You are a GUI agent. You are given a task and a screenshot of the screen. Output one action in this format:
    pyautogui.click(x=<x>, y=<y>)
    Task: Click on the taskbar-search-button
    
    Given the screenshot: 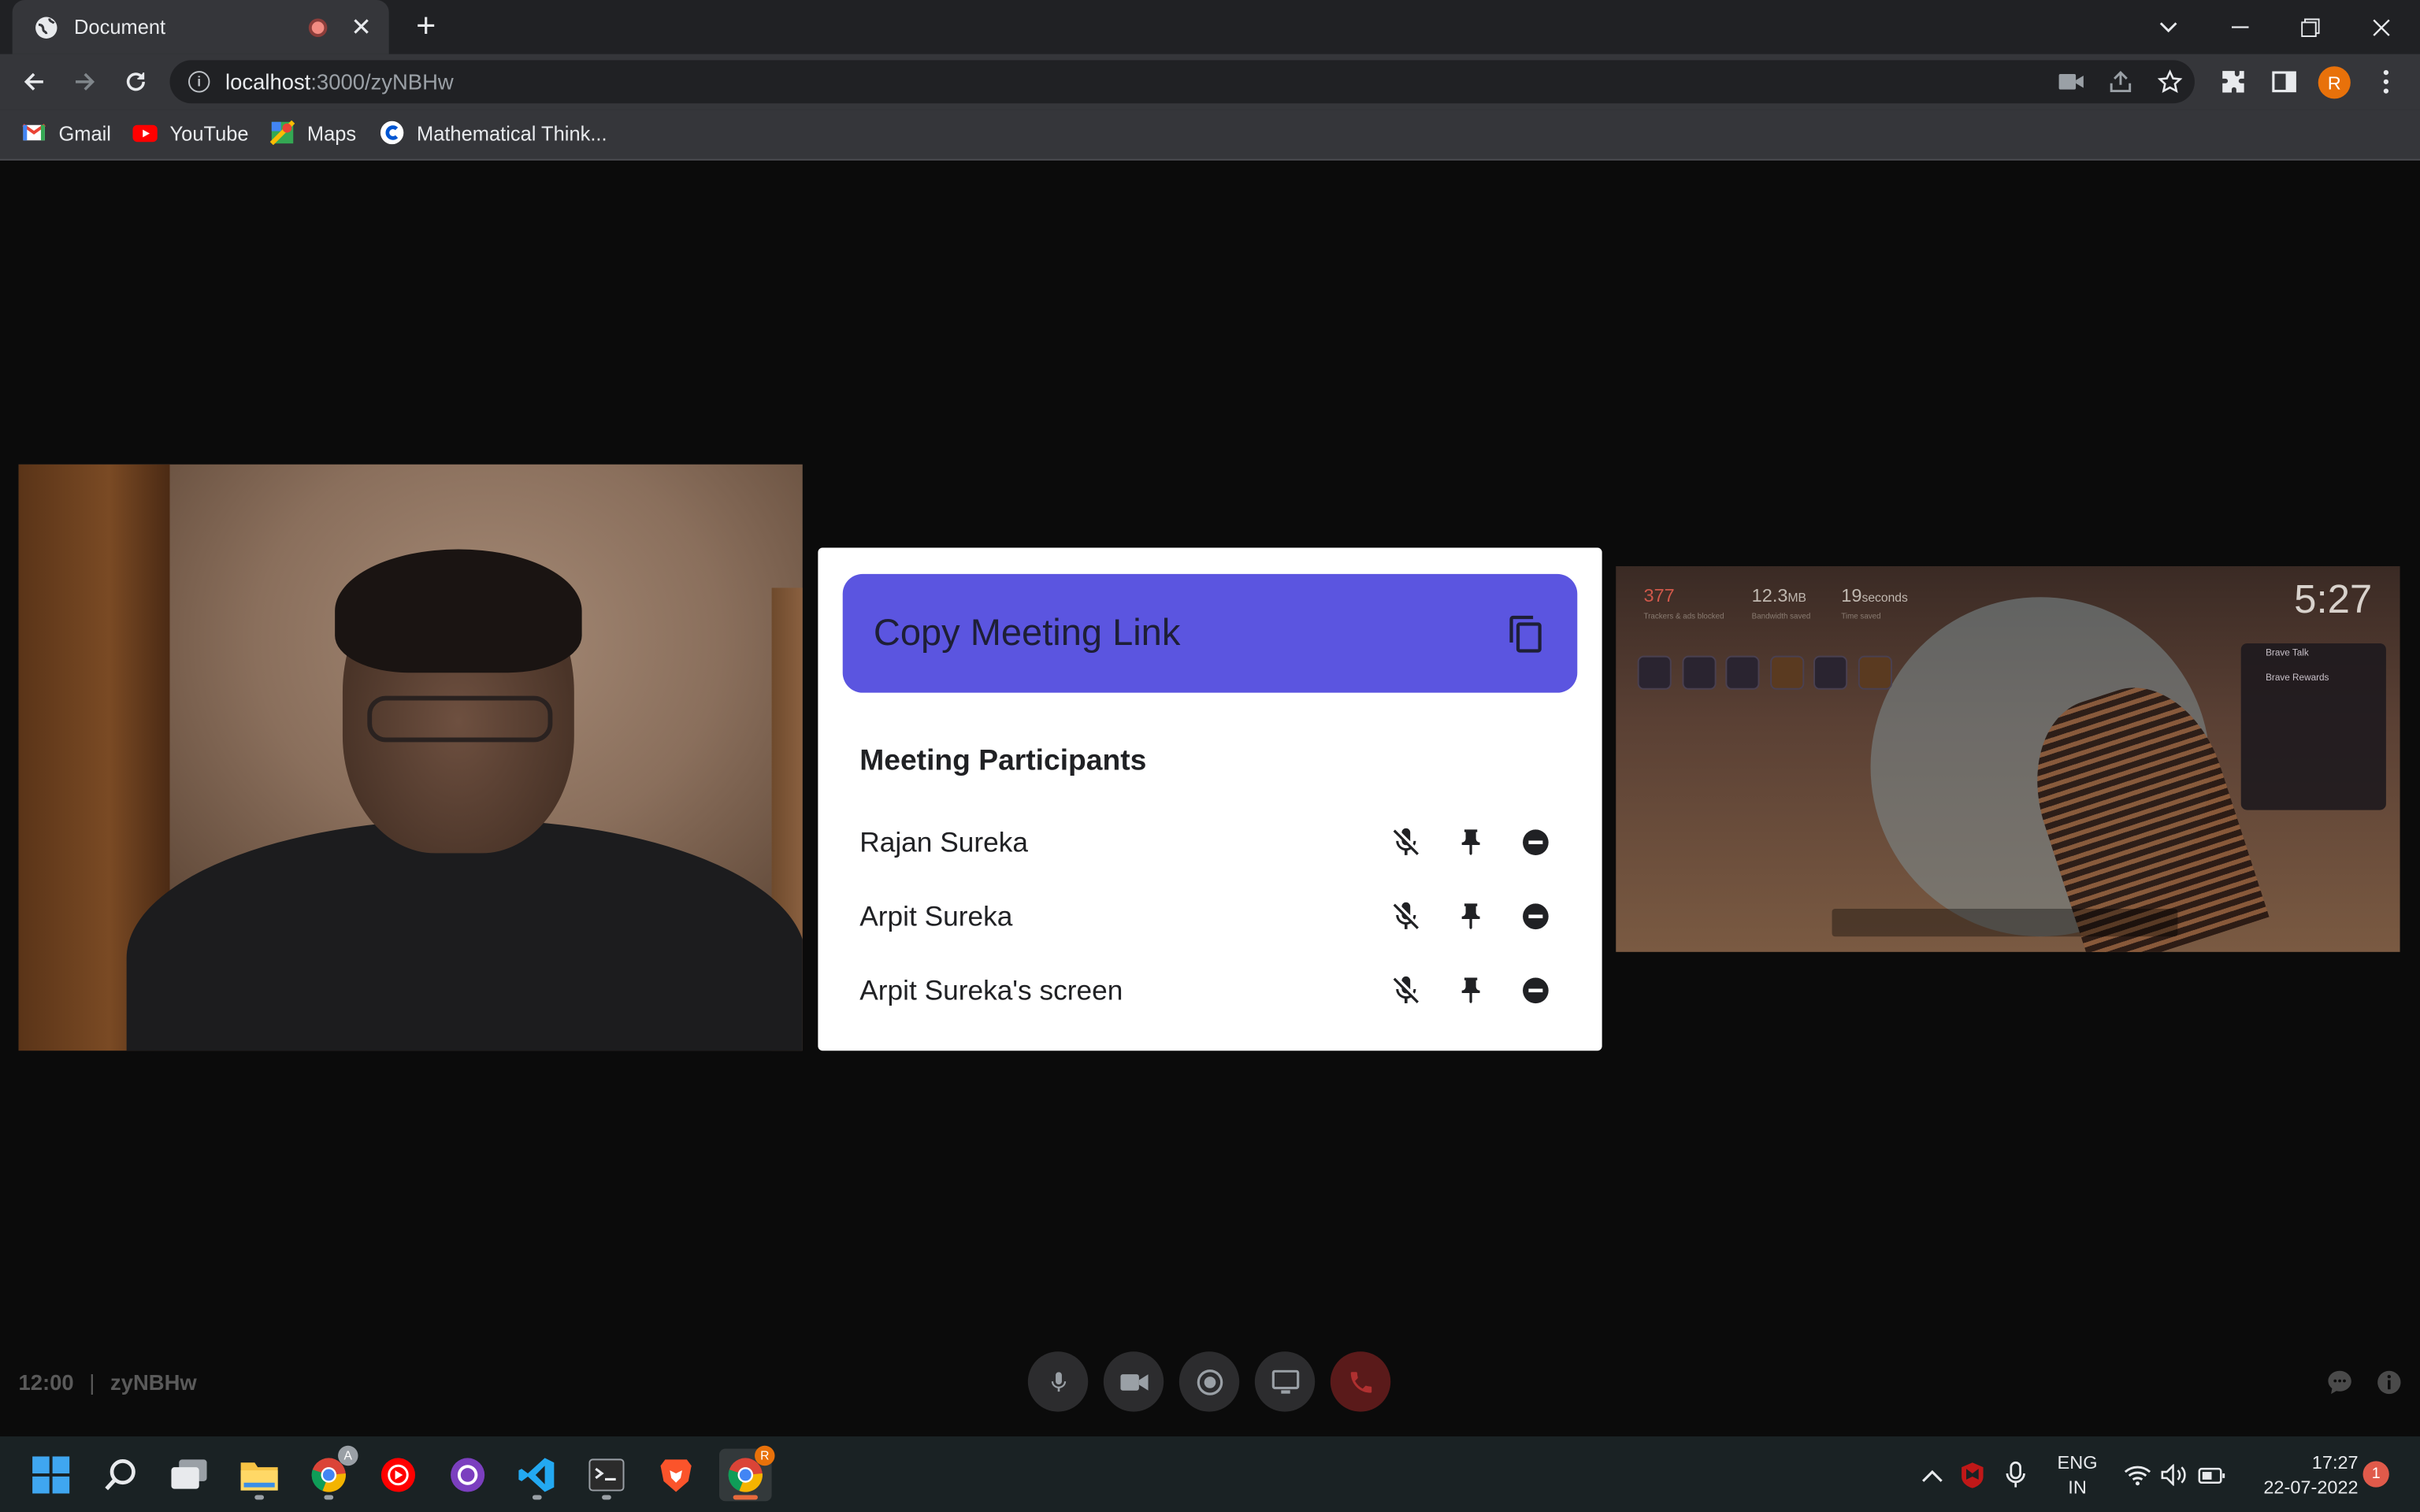 What is the action you would take?
    pyautogui.click(x=121, y=1475)
    